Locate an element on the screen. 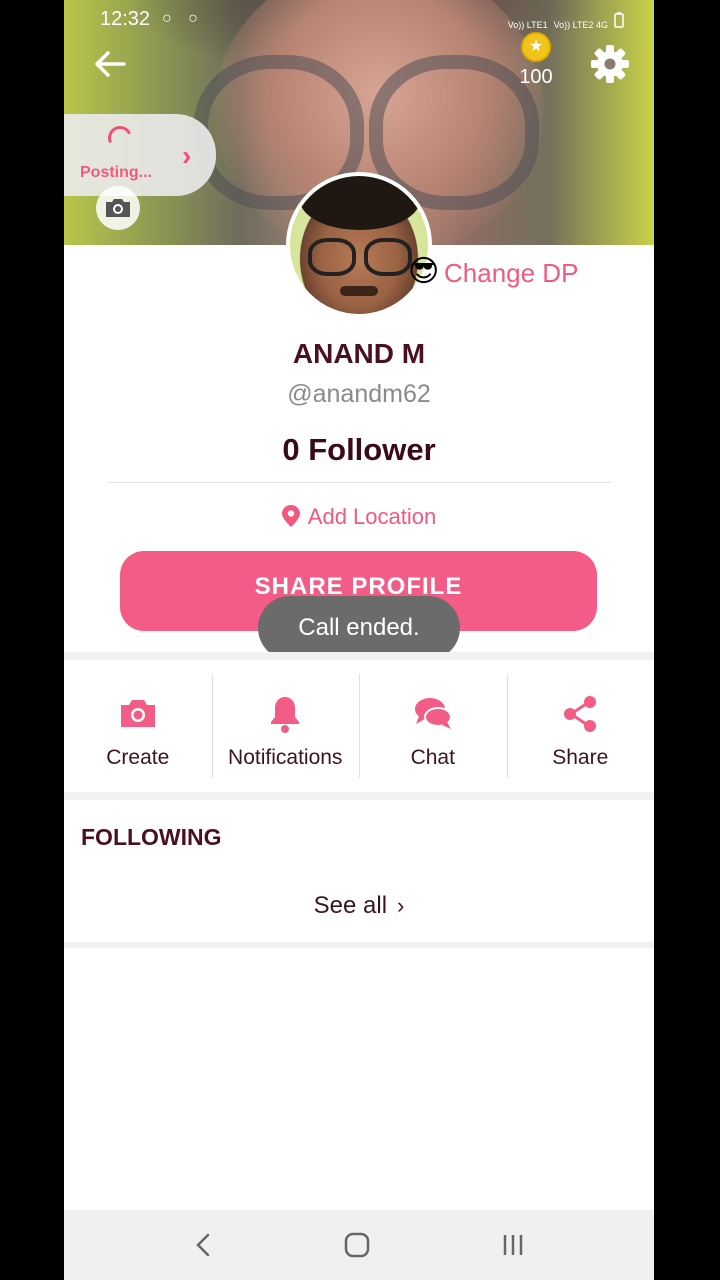  status-notification-icons: ○ ○ is located at coordinates (183, 18).